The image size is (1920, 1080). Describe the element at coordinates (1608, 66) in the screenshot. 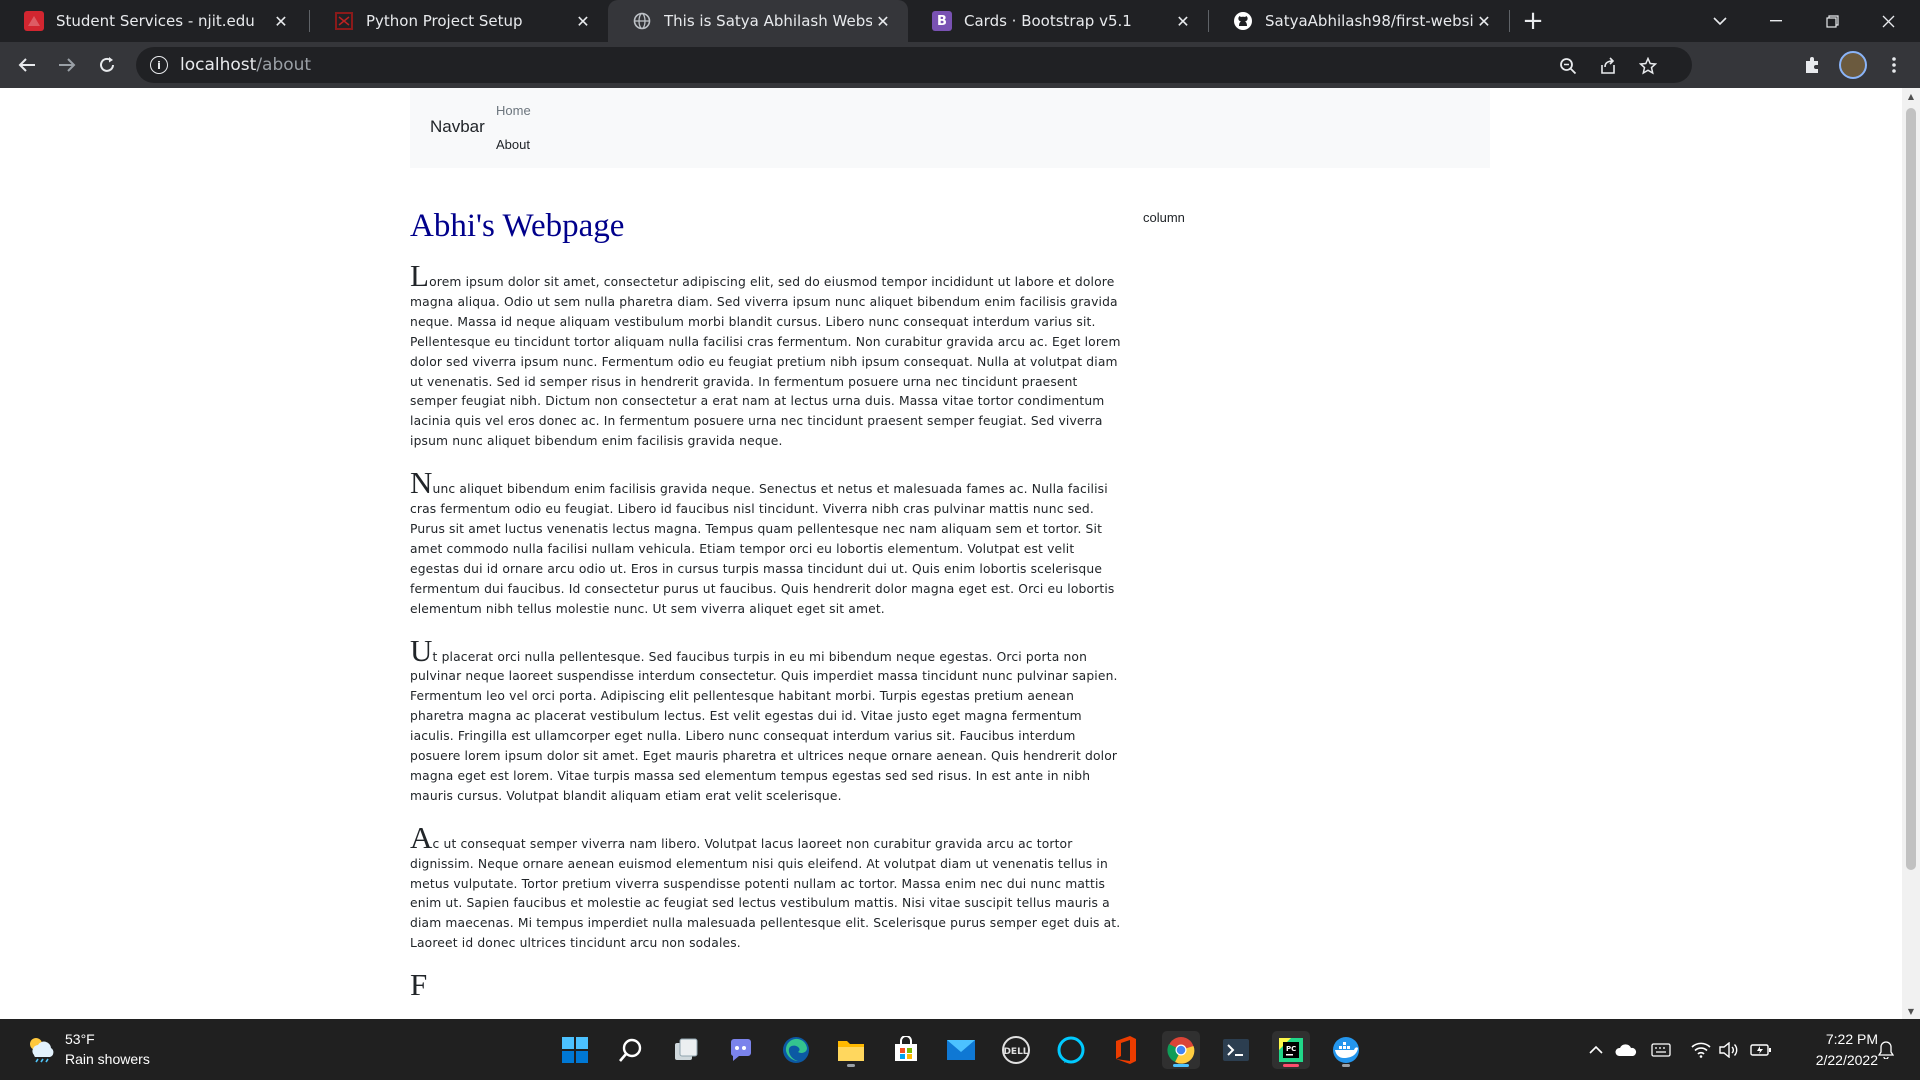

I see `share-icon` at that location.